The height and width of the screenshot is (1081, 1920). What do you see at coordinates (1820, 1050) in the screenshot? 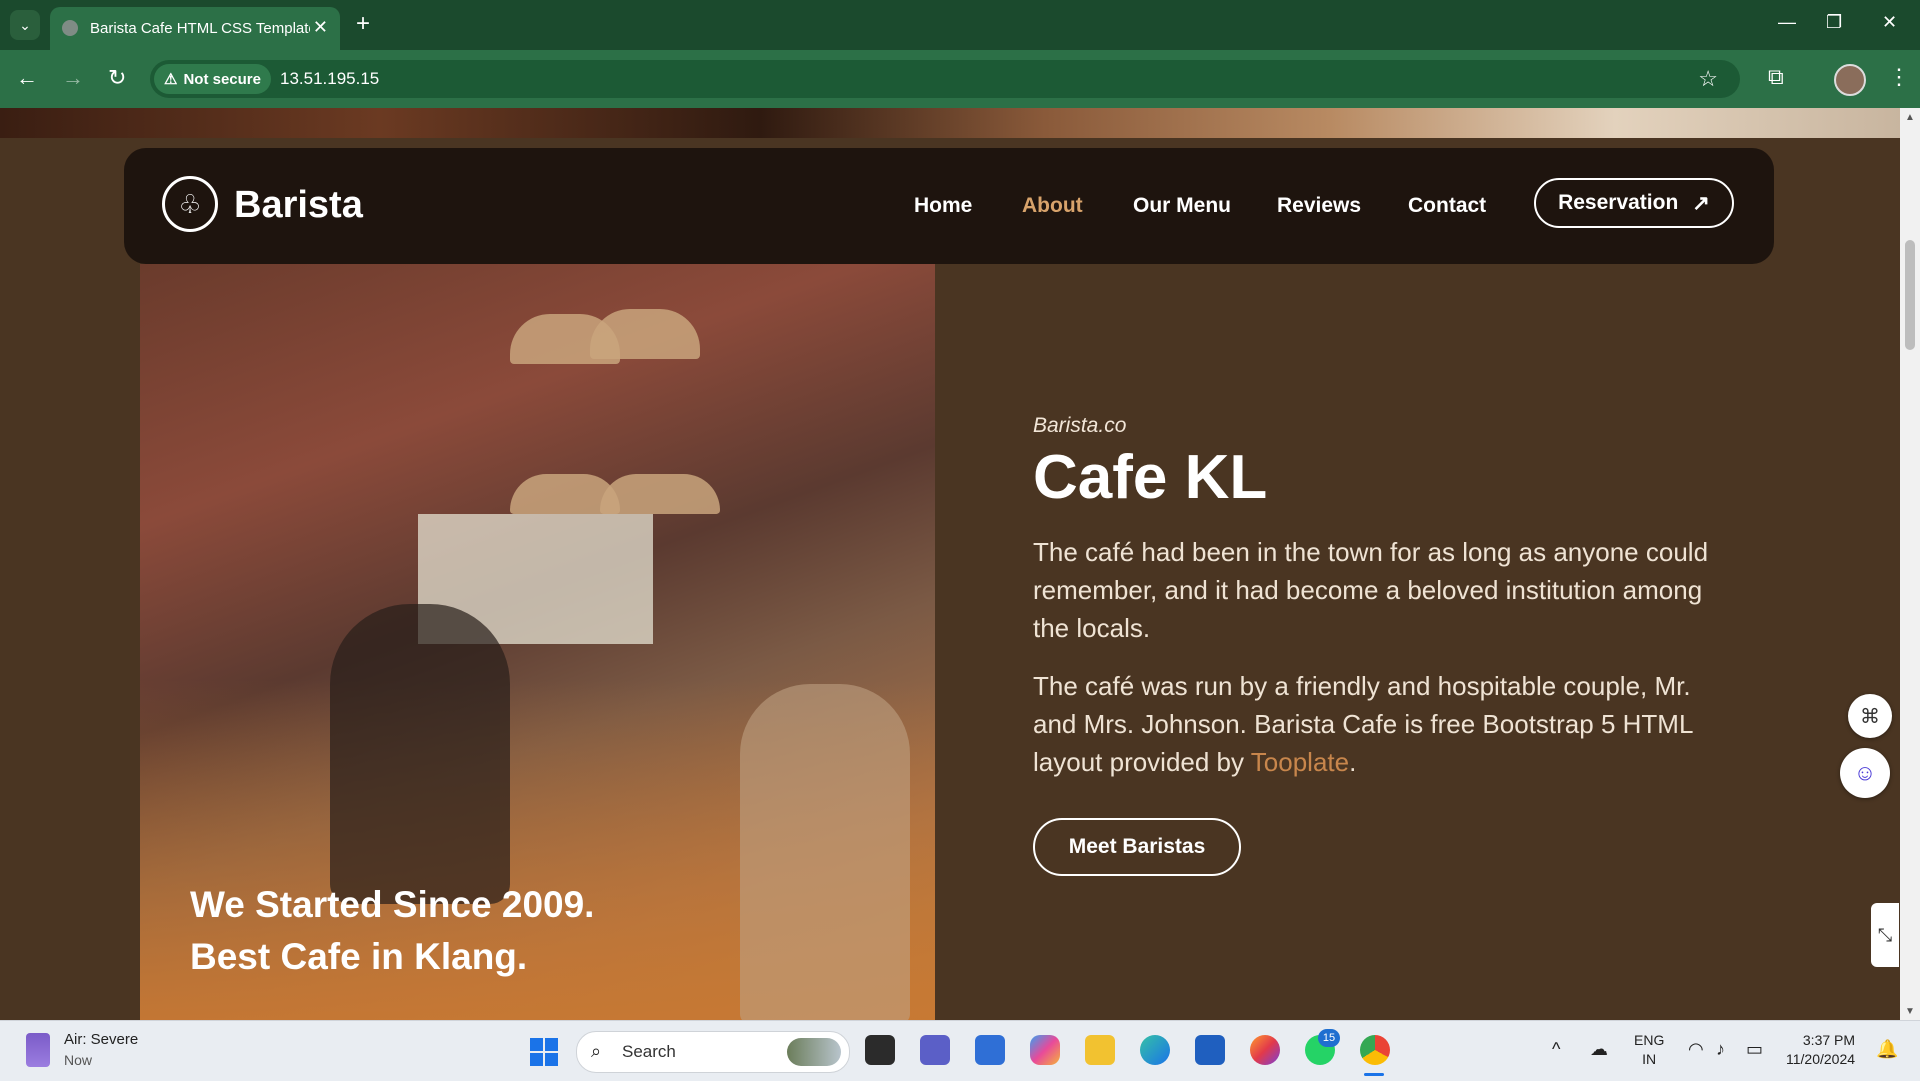
I see `clock: 3:37 PM 11/20/2024` at bounding box center [1820, 1050].